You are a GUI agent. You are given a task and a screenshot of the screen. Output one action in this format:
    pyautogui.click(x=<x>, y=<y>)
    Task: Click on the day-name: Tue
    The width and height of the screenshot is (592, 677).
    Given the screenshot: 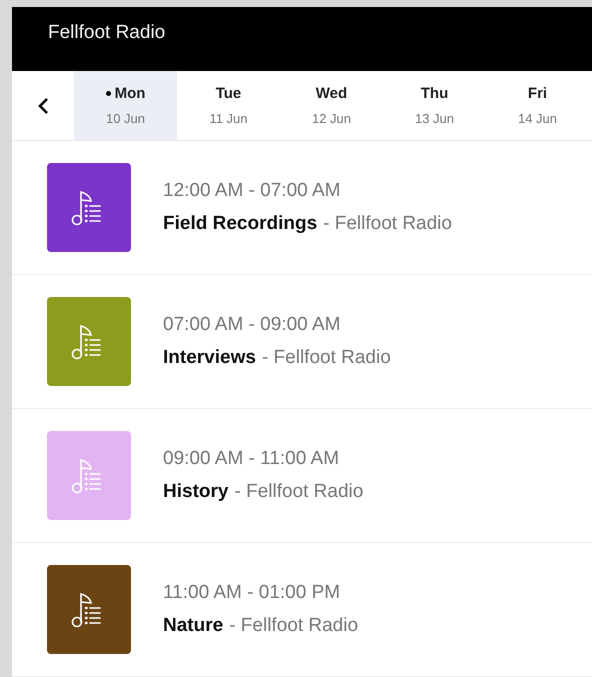 What is the action you would take?
    pyautogui.click(x=229, y=94)
    